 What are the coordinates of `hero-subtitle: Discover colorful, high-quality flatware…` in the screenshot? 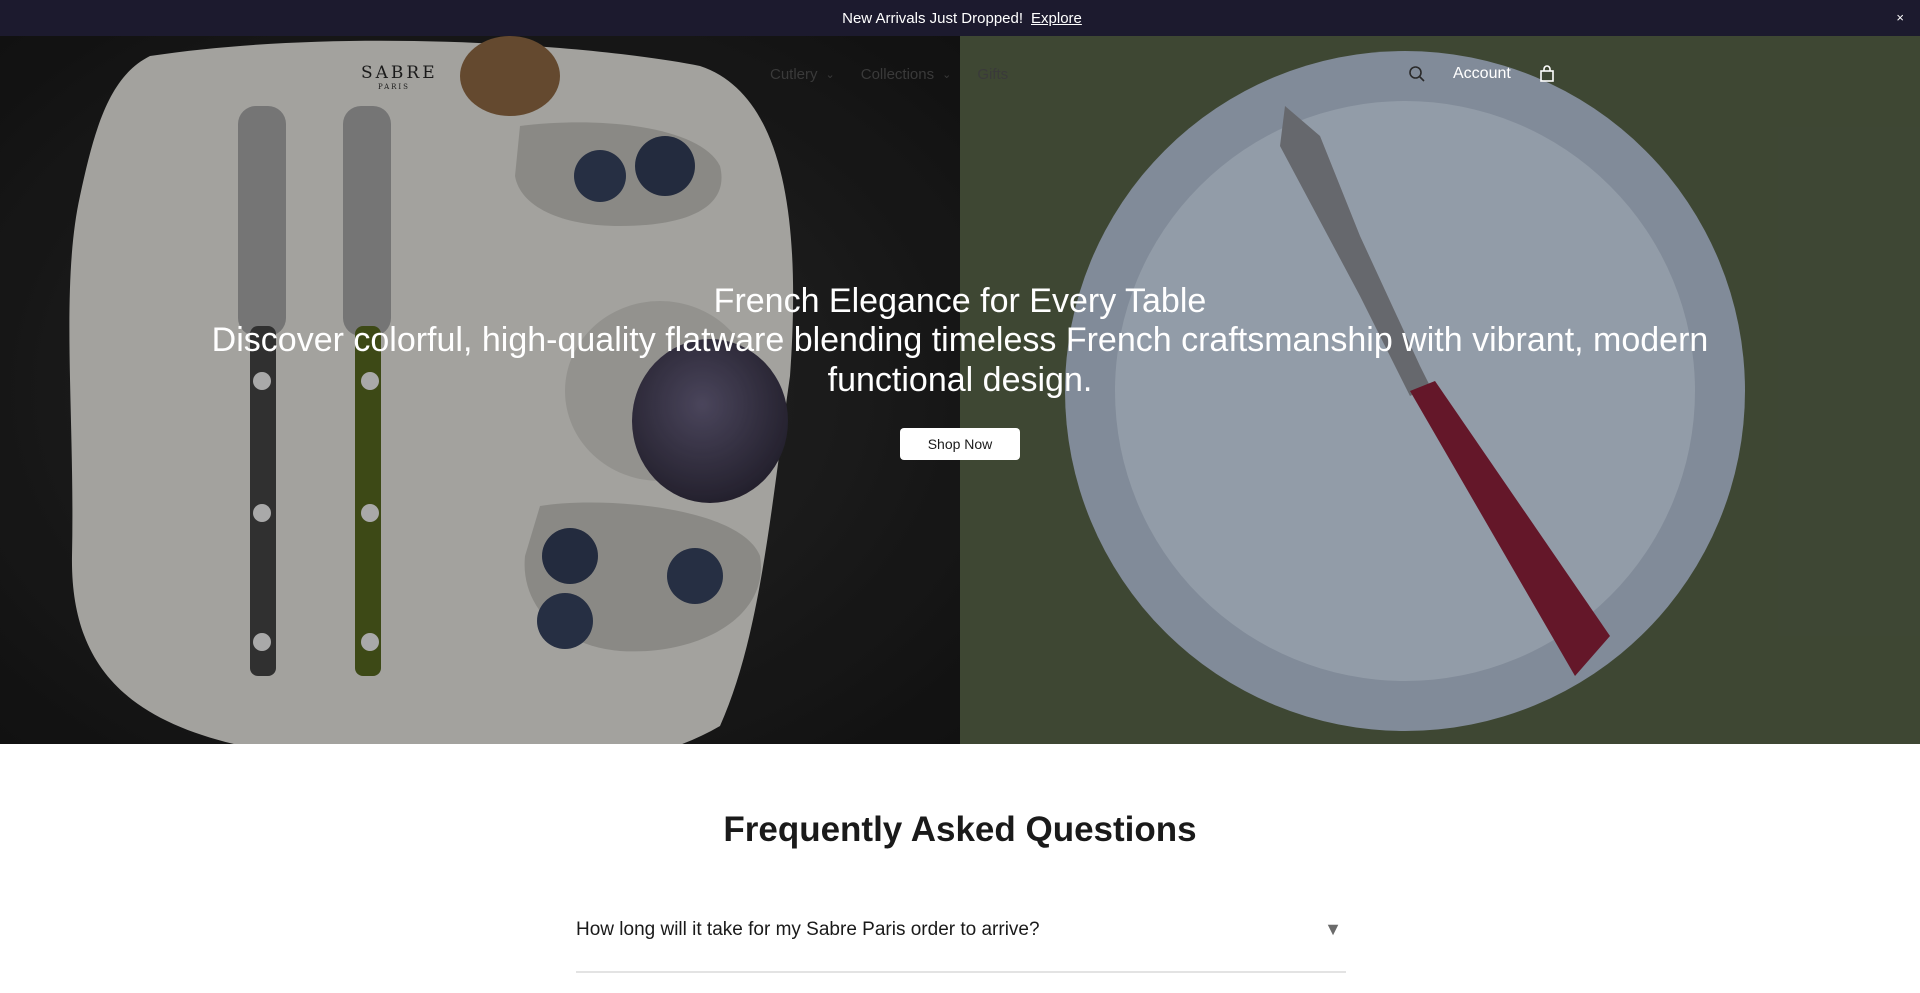 It's located at (960, 360).